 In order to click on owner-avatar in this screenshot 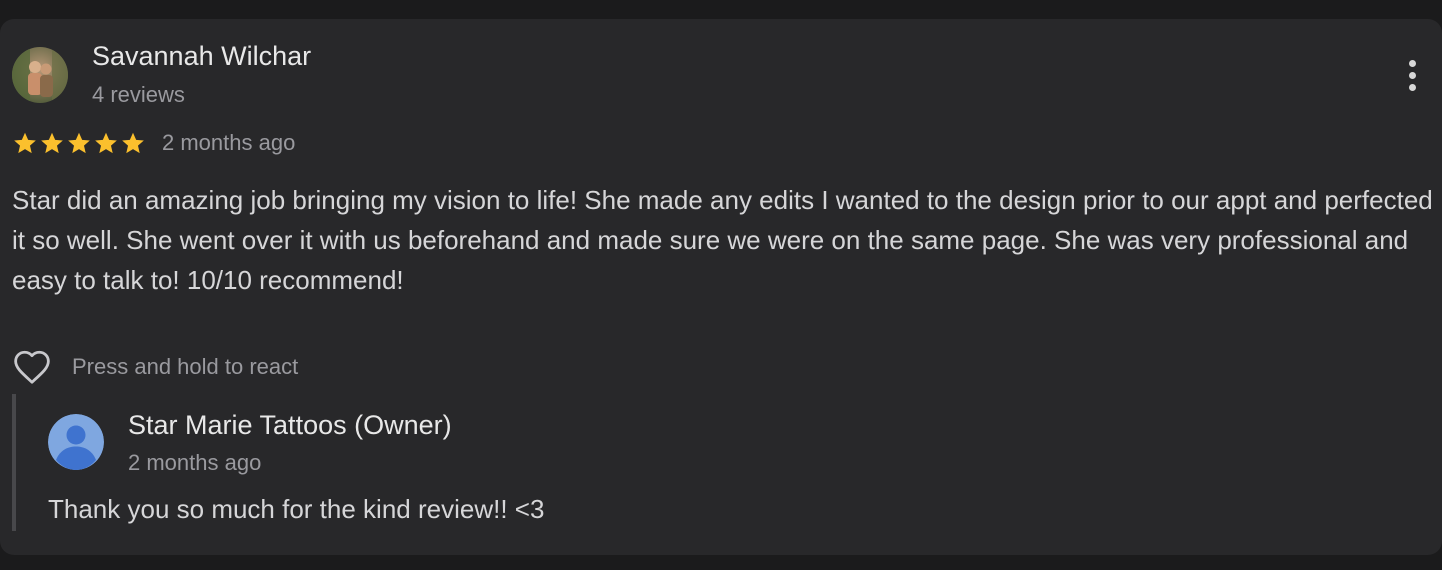, I will do `click(76, 442)`.